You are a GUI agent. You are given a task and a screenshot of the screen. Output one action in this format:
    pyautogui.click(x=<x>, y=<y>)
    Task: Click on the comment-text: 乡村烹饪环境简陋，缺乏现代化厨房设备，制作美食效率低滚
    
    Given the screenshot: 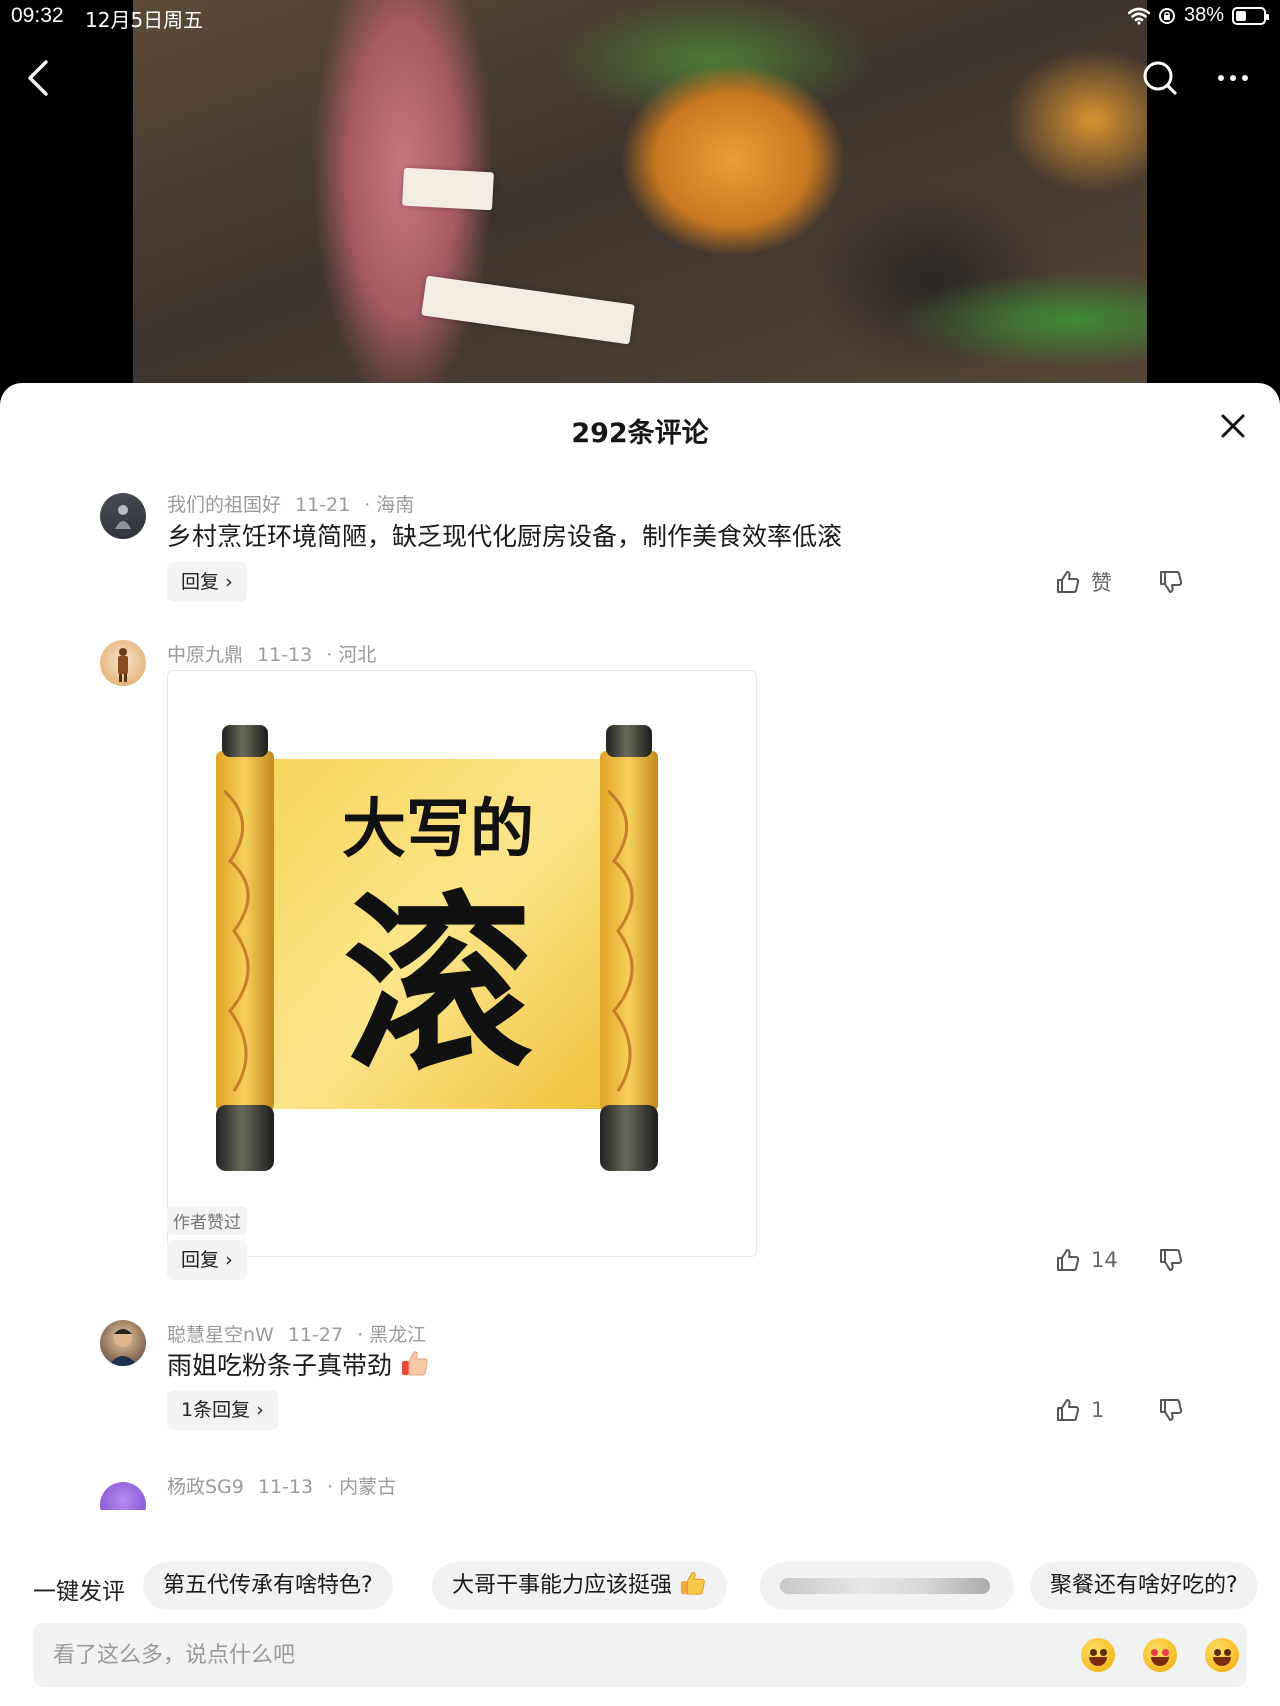 What is the action you would take?
    pyautogui.click(x=505, y=536)
    